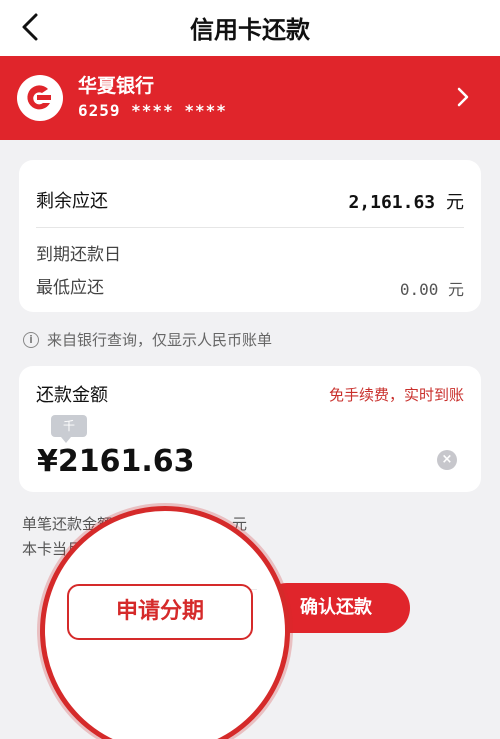  What do you see at coordinates (419, 289) in the screenshot?
I see `min-payment-amount: 0.00` at bounding box center [419, 289].